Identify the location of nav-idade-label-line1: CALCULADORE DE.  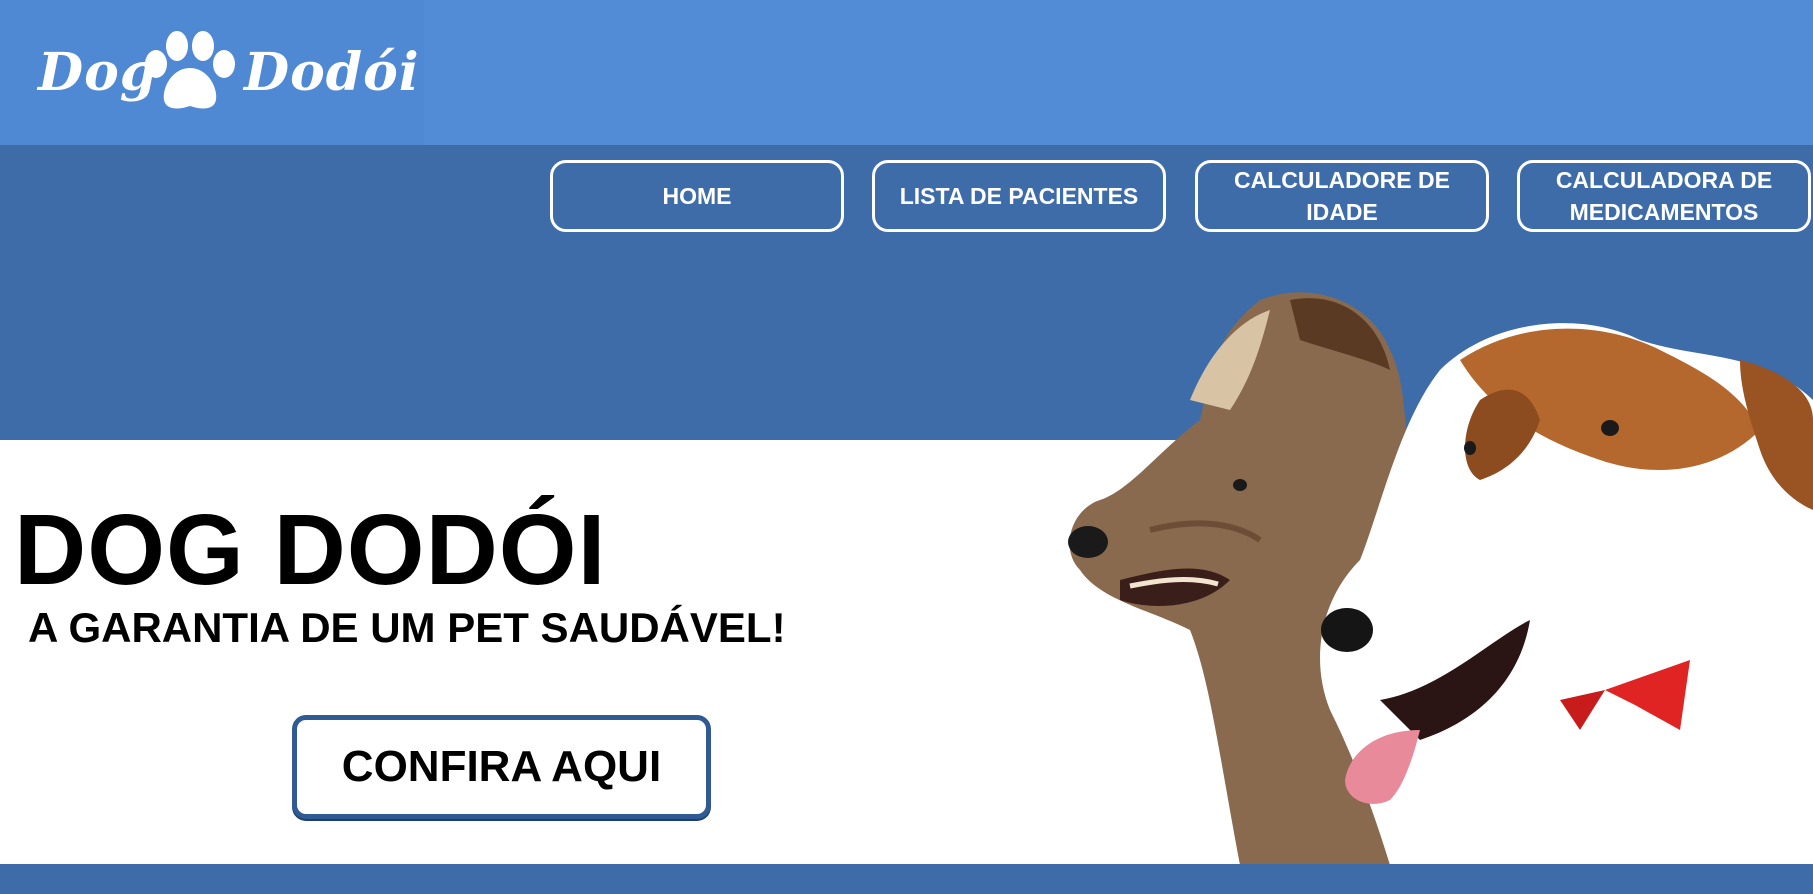
(1342, 180).